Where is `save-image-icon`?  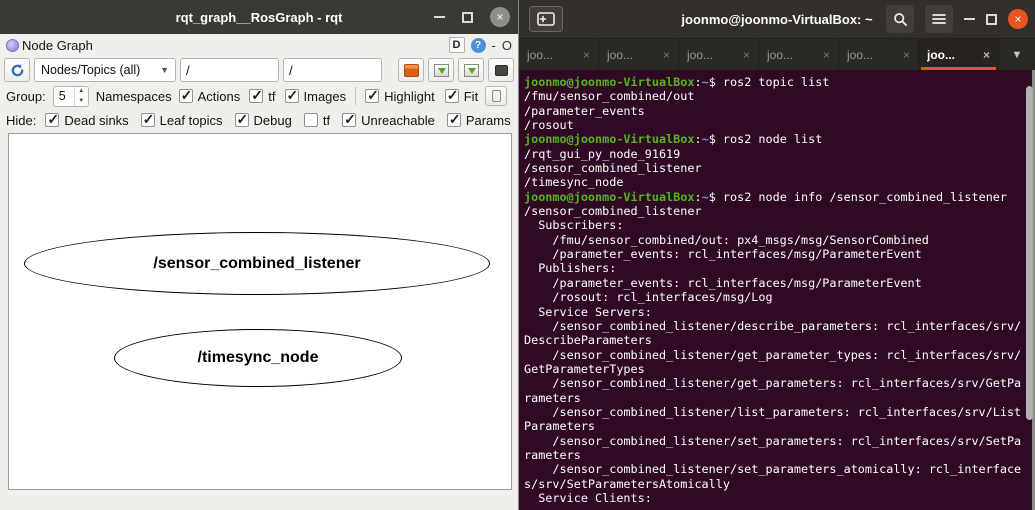
save-image-icon is located at coordinates (471, 70).